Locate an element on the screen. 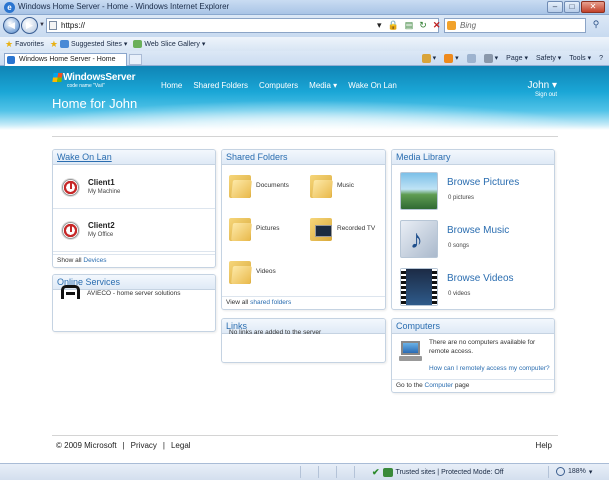  privacy-link: Privacy is located at coordinates (144, 445).